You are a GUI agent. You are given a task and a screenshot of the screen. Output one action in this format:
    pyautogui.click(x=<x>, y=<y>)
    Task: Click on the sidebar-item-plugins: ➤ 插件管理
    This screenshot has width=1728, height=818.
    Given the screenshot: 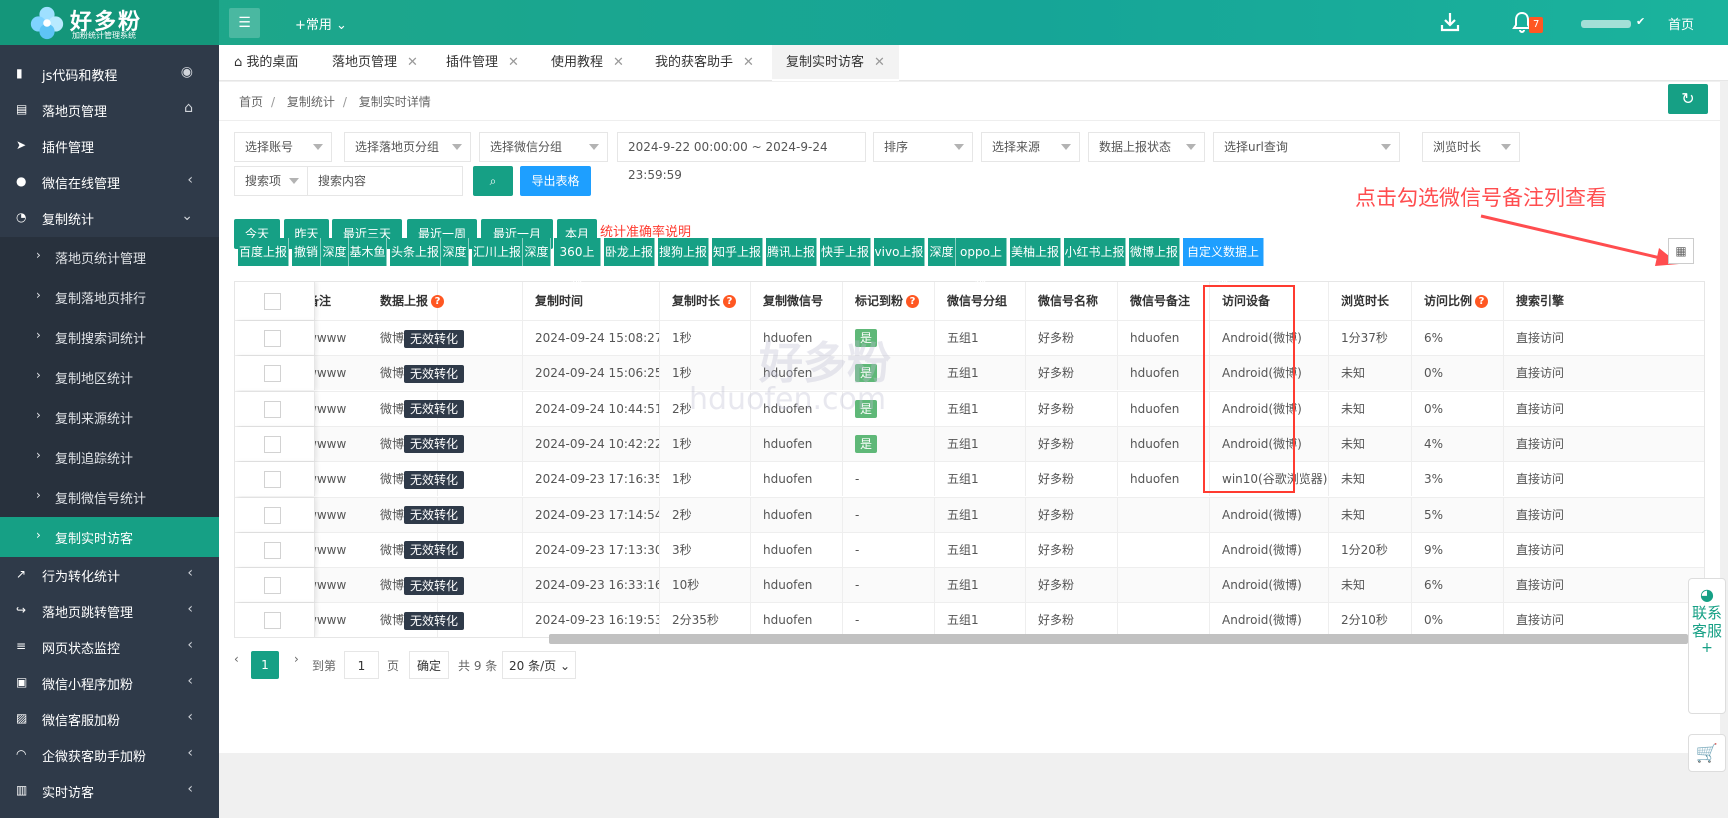 What is the action you would take?
    pyautogui.click(x=109, y=145)
    